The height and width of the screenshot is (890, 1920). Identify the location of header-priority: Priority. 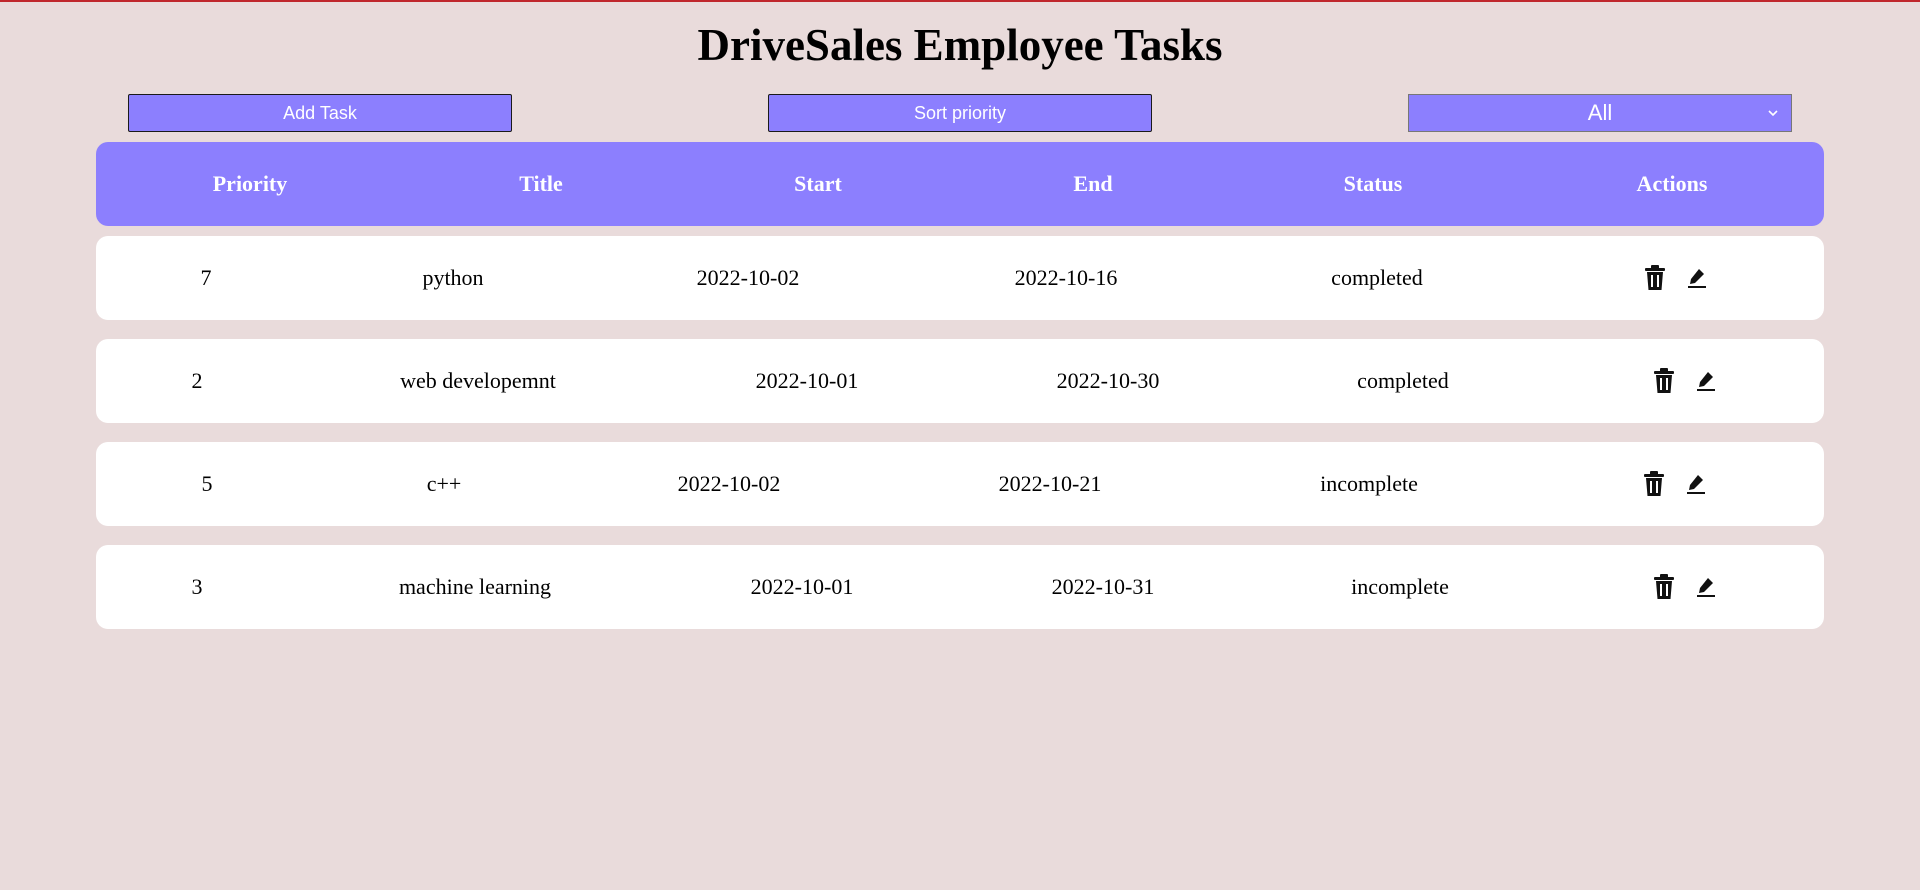
(250, 183).